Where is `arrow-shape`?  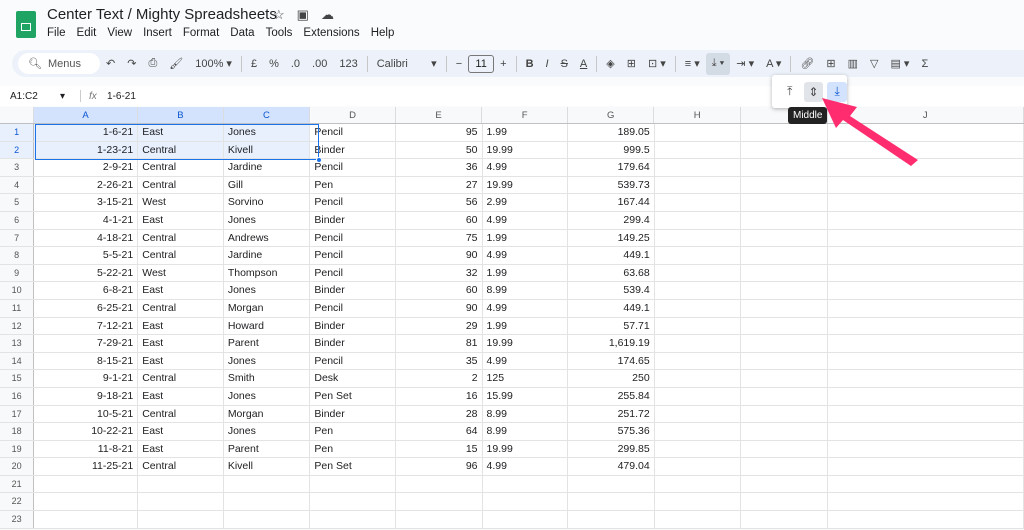
arrow-shape is located at coordinates (870, 132).